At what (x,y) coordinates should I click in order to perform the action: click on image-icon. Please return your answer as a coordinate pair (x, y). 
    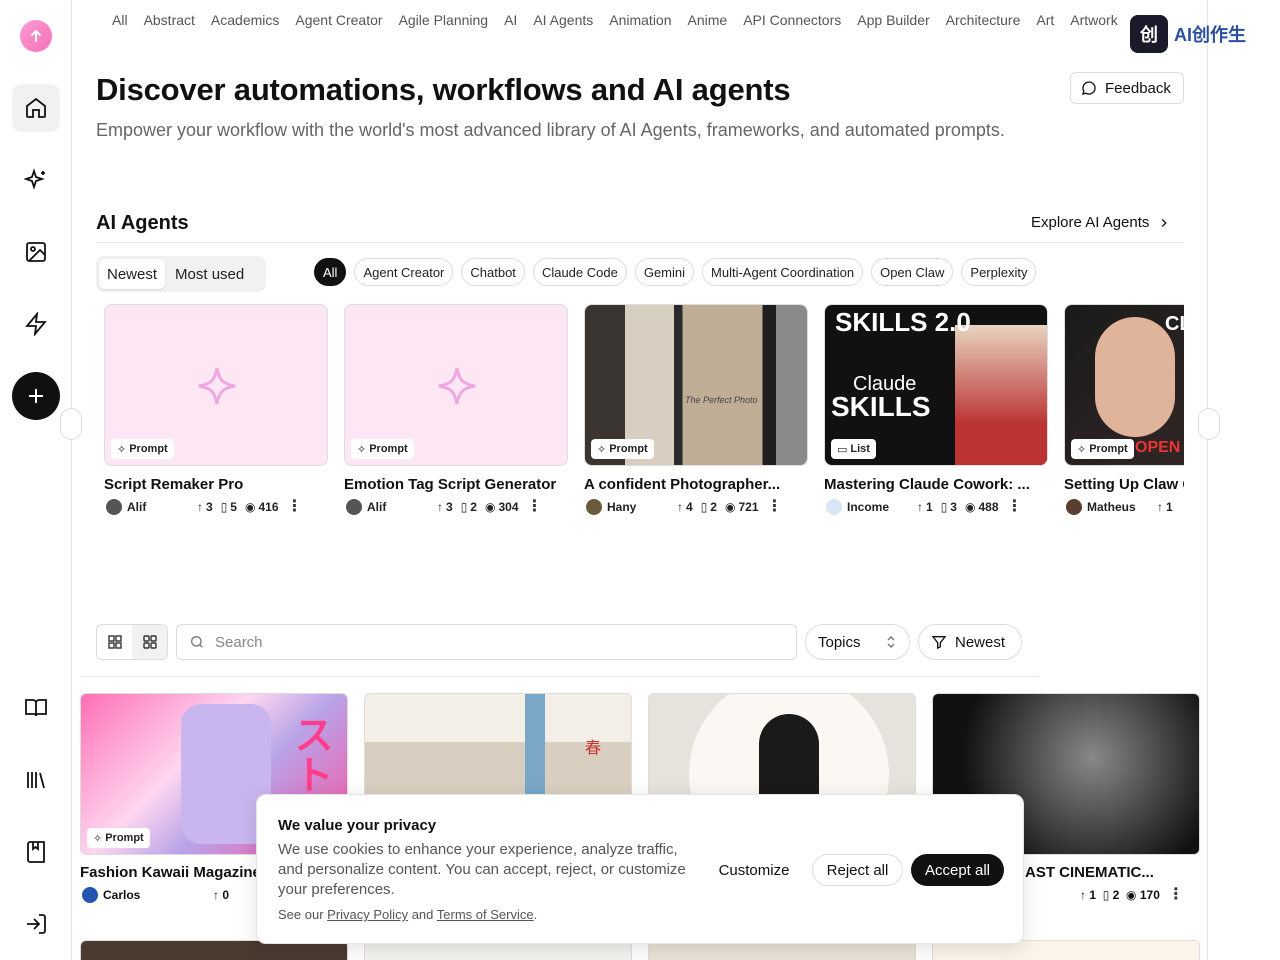
    Looking at the image, I should click on (36, 252).